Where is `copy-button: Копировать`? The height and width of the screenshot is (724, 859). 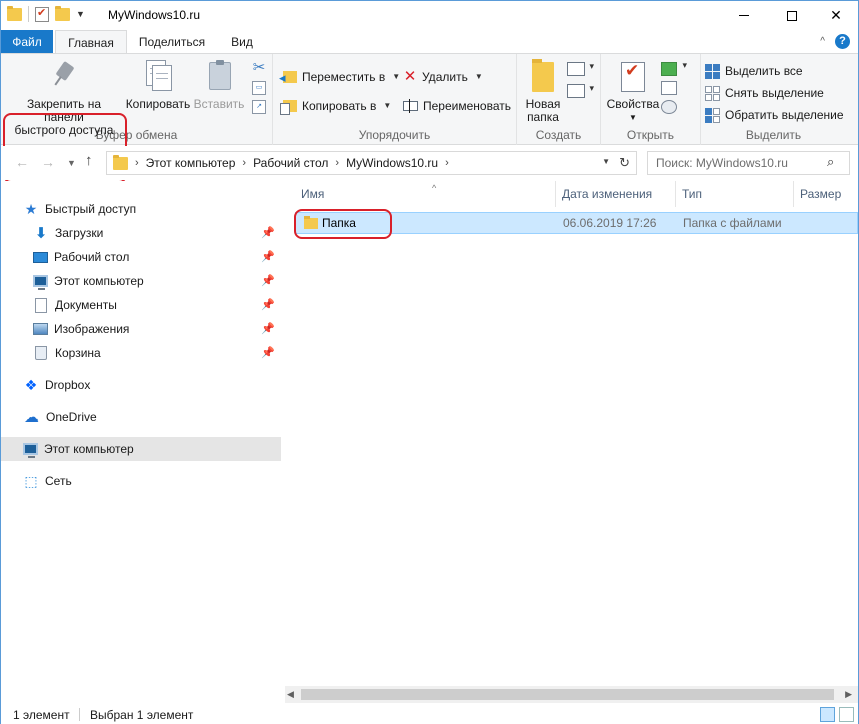 copy-button: Копировать is located at coordinates (158, 85).